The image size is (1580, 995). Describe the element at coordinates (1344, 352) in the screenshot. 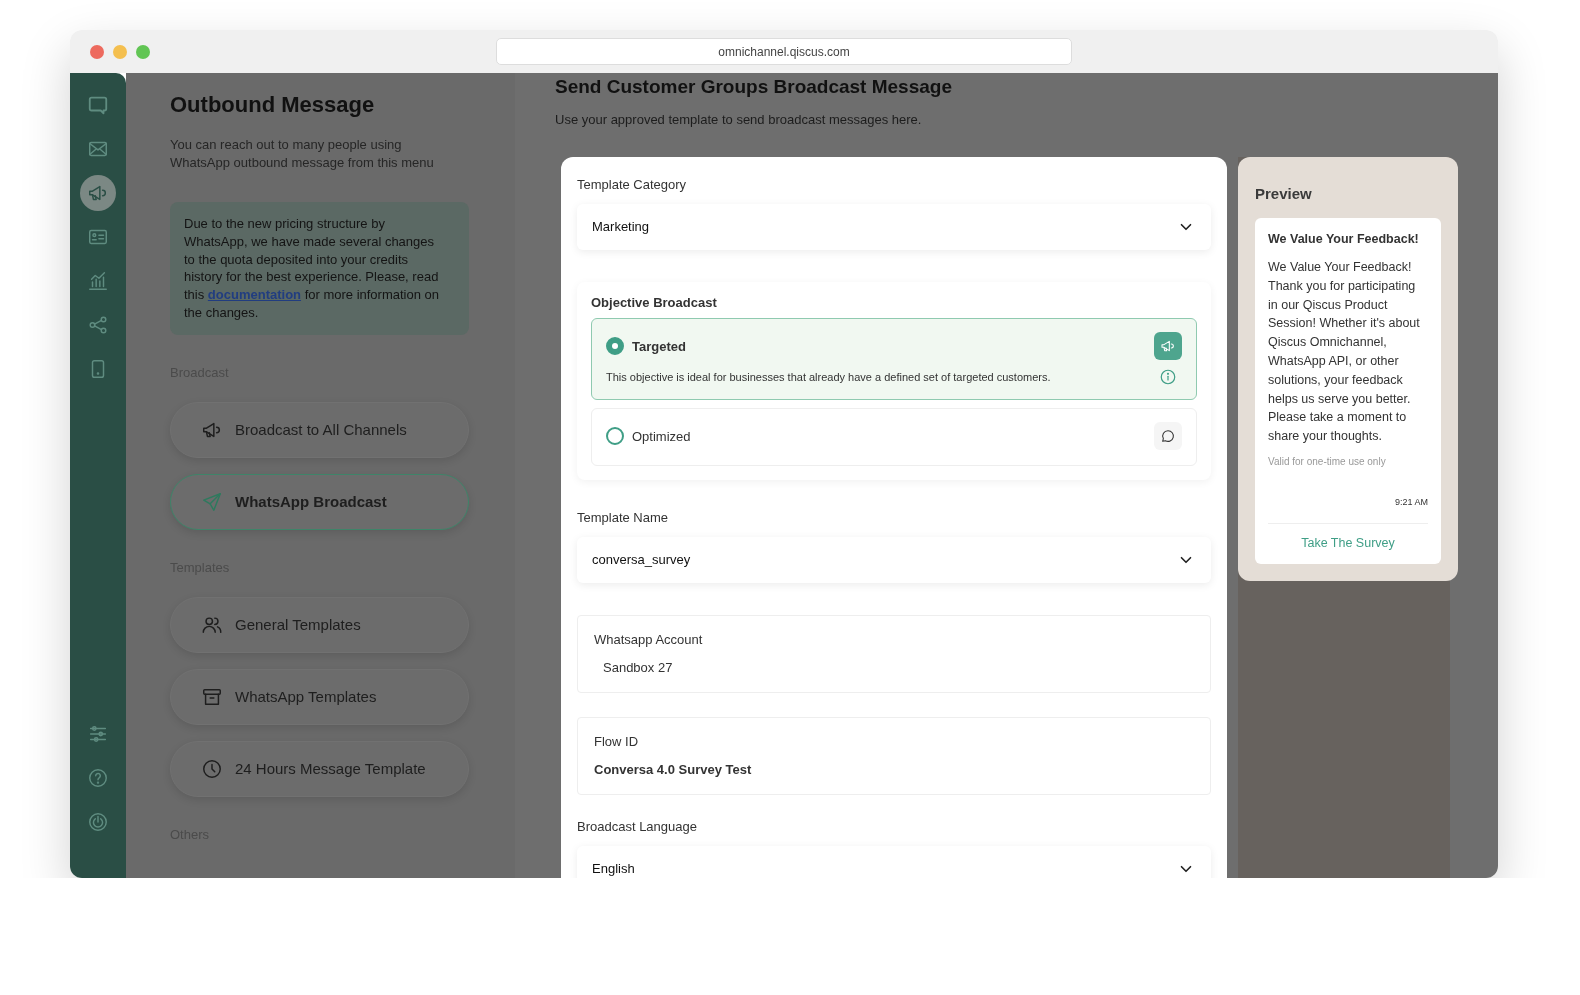

I see `message-text: We Value Your Feedback! Thank you for participating in our Qiscus Product Session! Whether it's about Qiscus Omnichannel, WhatsApp API, or other solutions, your feedback helps us serve you better. Please take a moment to share your thoughts.` at that location.